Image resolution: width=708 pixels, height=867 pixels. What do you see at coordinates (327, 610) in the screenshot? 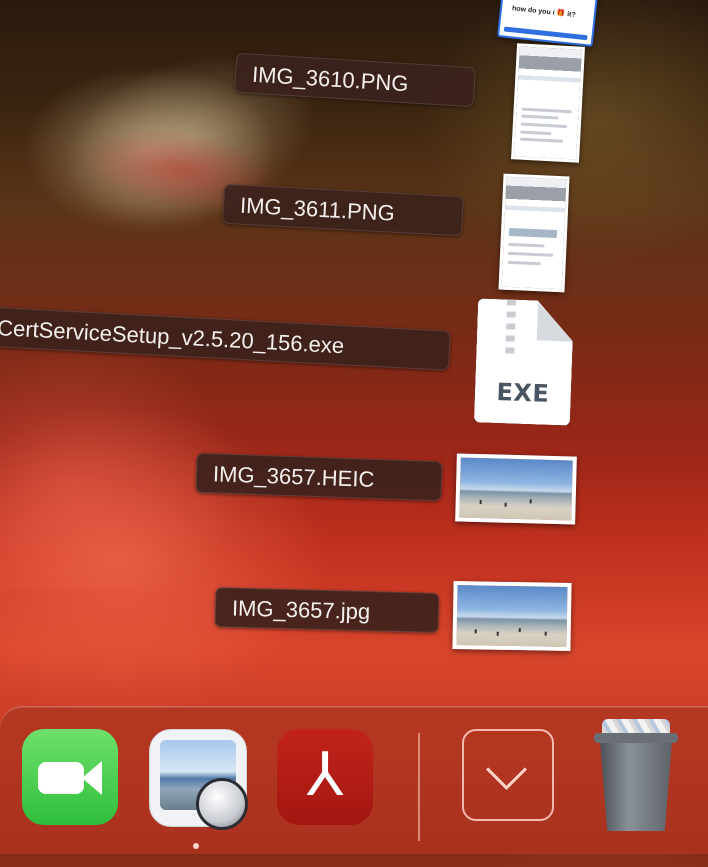
I see `file-name-label: IMG_3657.jpg` at bounding box center [327, 610].